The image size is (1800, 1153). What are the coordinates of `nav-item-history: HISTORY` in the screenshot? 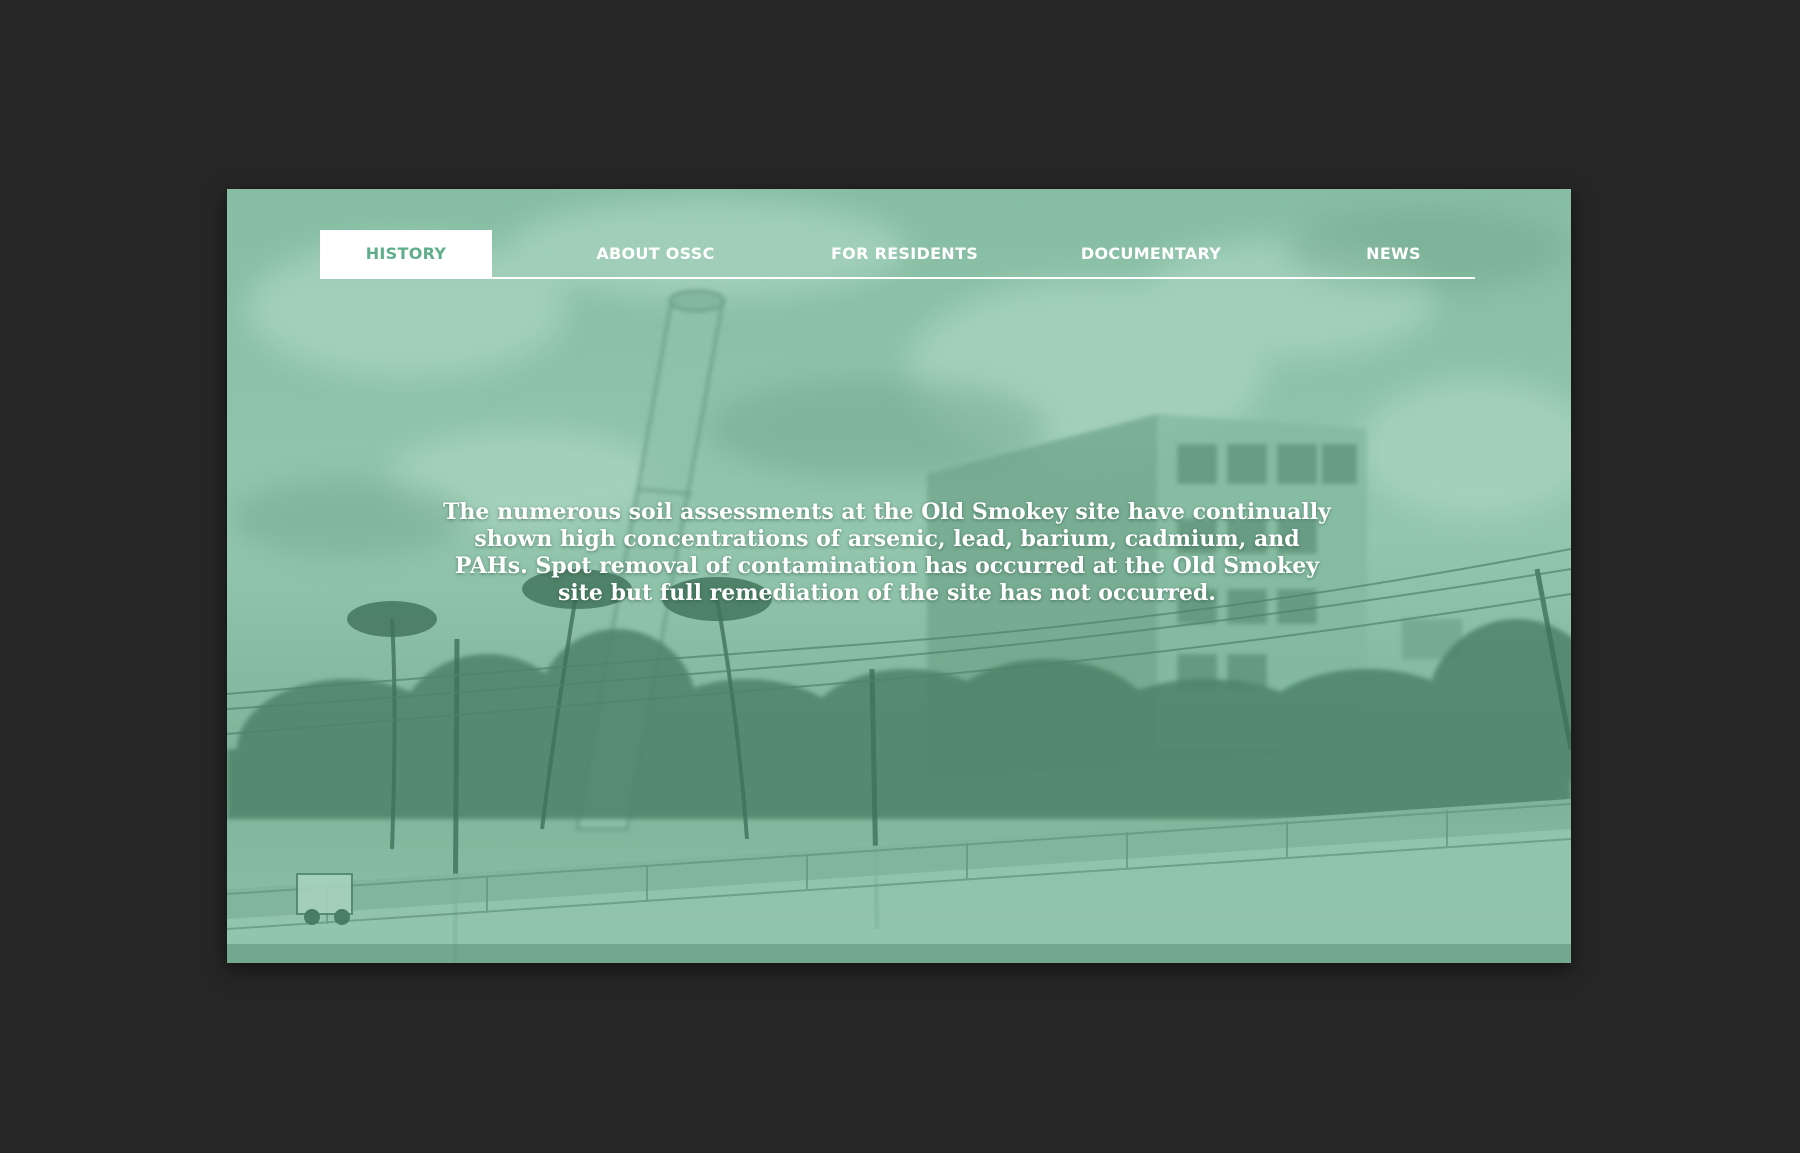 It's located at (406, 253).